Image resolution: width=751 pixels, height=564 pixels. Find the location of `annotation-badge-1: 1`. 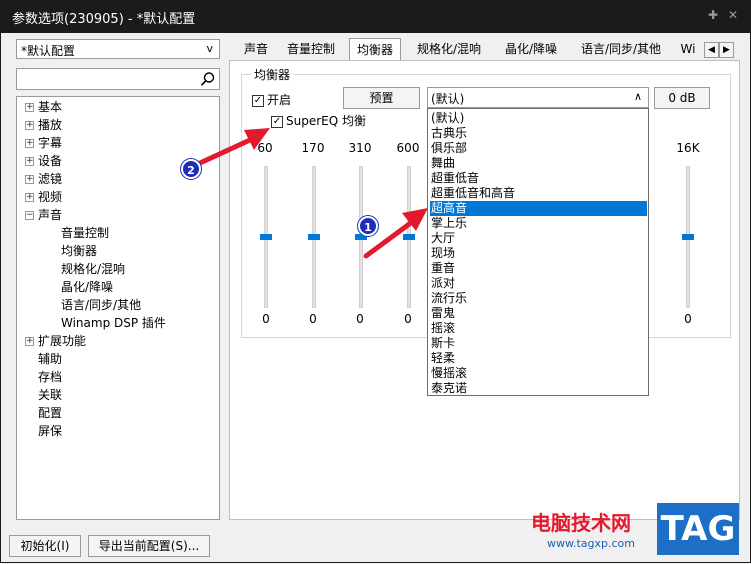

annotation-badge-1: 1 is located at coordinates (368, 226).